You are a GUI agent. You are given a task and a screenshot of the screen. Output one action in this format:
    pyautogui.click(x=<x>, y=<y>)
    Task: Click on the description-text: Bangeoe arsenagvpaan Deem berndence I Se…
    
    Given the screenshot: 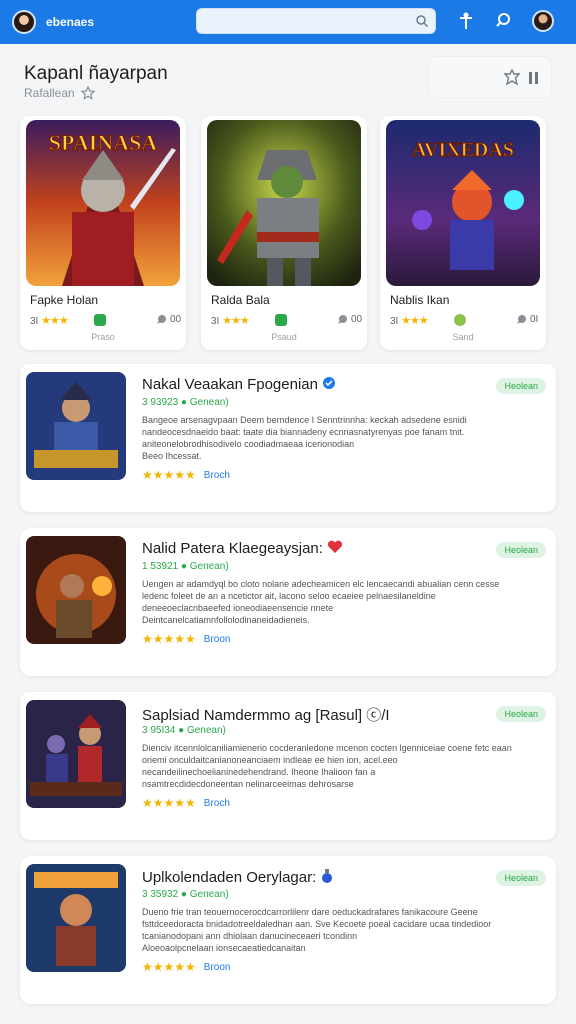 What is the action you would take?
    pyautogui.click(x=304, y=432)
    